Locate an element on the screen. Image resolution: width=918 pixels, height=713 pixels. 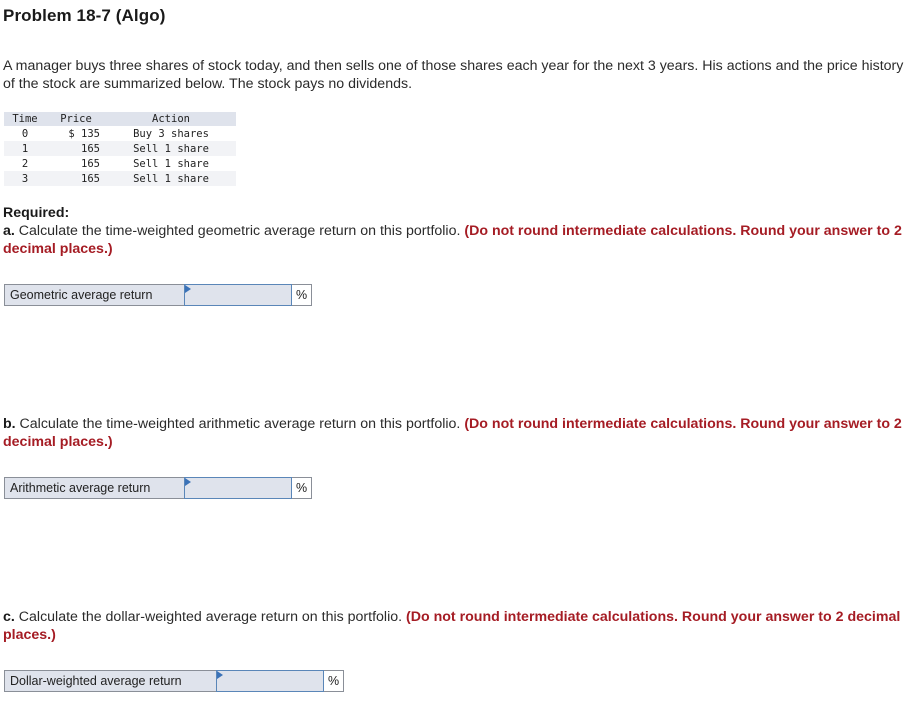
dollar-weighted-average-return-input is located at coordinates (270, 681).